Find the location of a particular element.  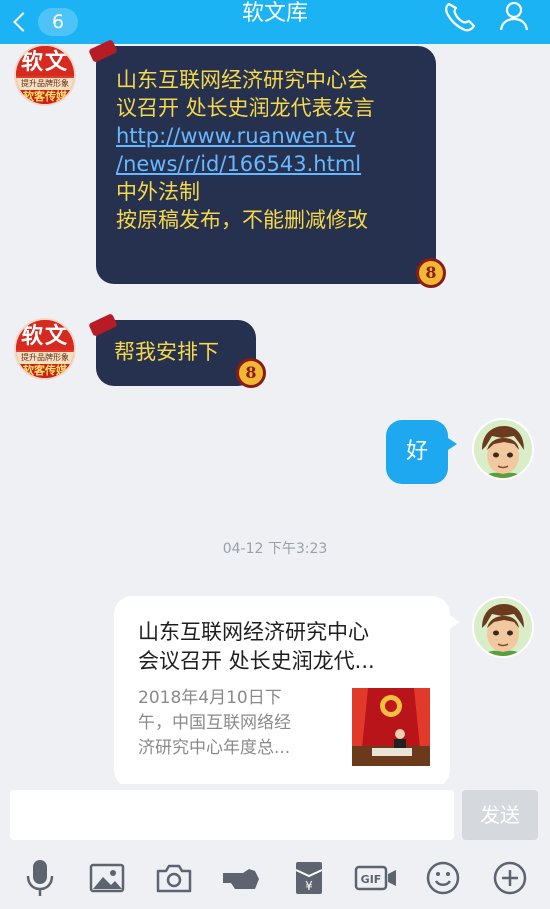

composer: 发送 is located at coordinates (275, 813).